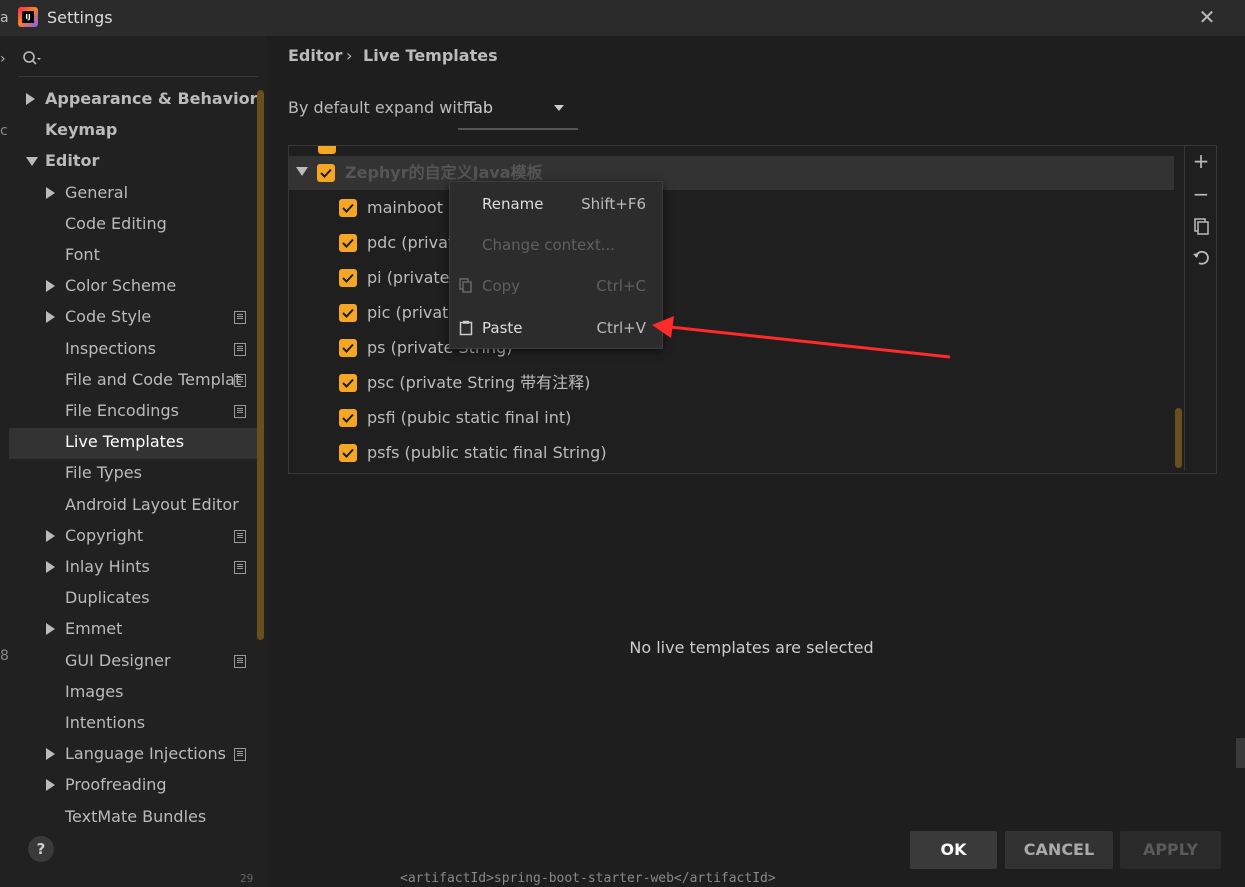  What do you see at coordinates (478, 383) in the screenshot?
I see `template-item: psc (private String 带有注释)` at bounding box center [478, 383].